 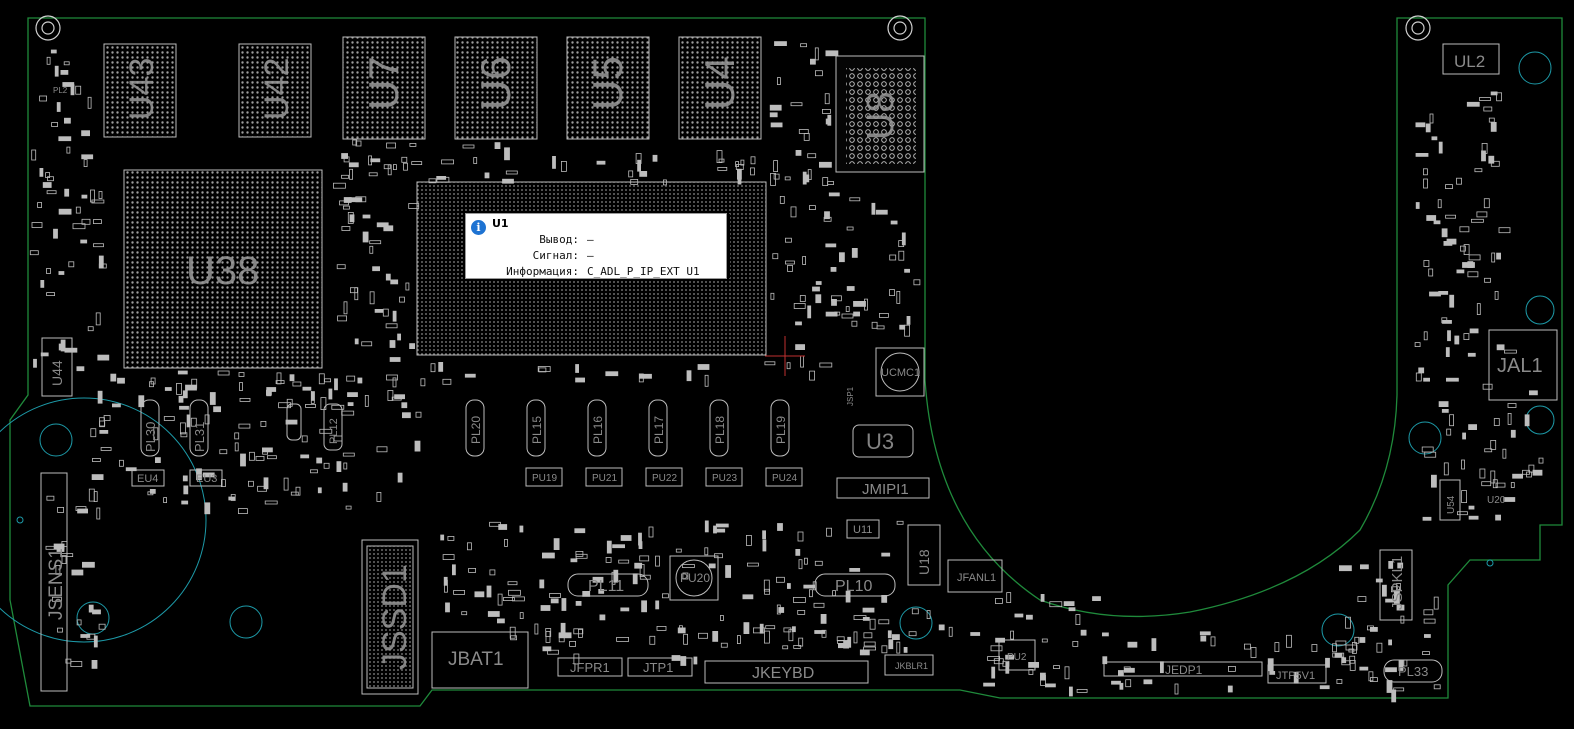 What do you see at coordinates (911, 666) in the screenshot?
I see `ref-jkblr1: JKBLR1` at bounding box center [911, 666].